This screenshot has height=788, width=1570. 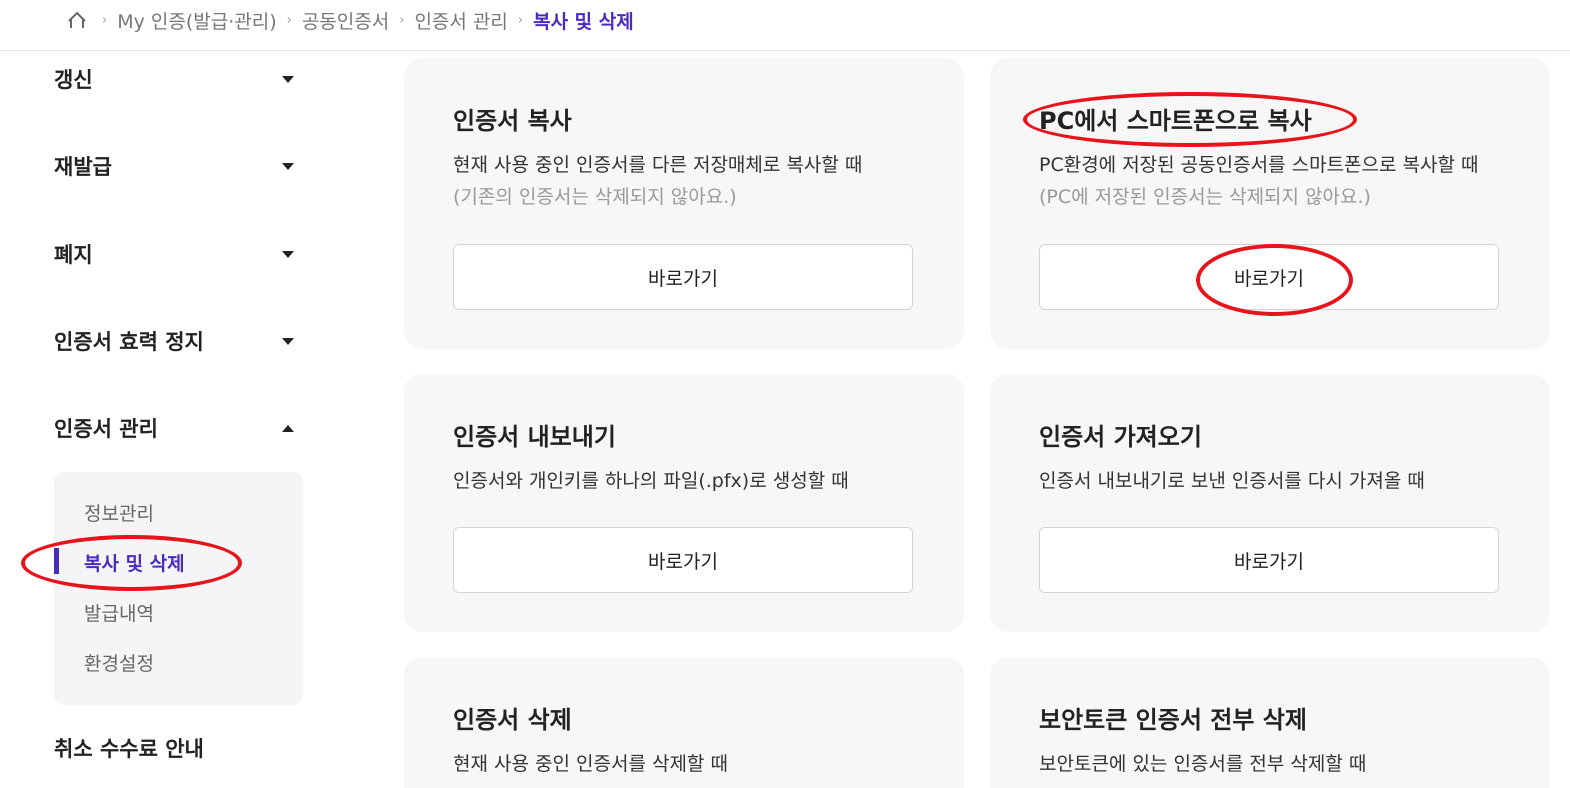 I want to click on card-description: 보안토큰에 있는 인증서를 전부 삭제할 때, so click(x=1203, y=764).